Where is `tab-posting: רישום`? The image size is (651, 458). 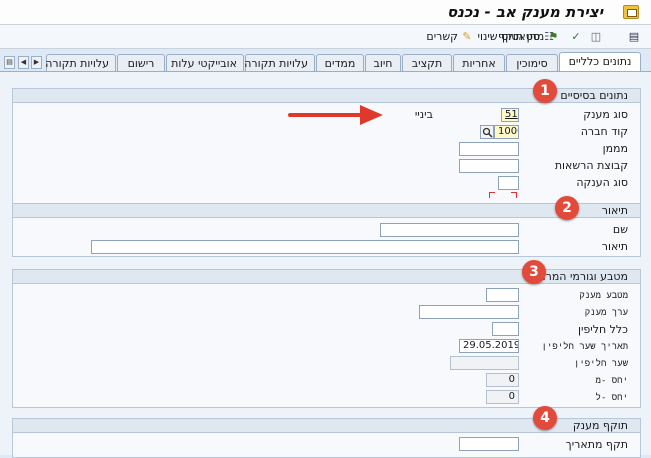 tab-posting: רישום is located at coordinates (141, 63).